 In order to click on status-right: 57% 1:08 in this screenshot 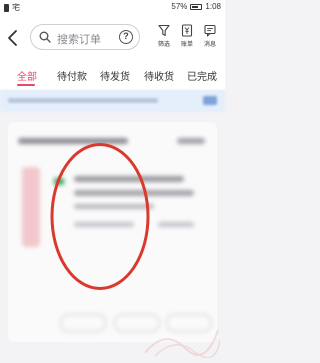, I will do `click(196, 6)`.